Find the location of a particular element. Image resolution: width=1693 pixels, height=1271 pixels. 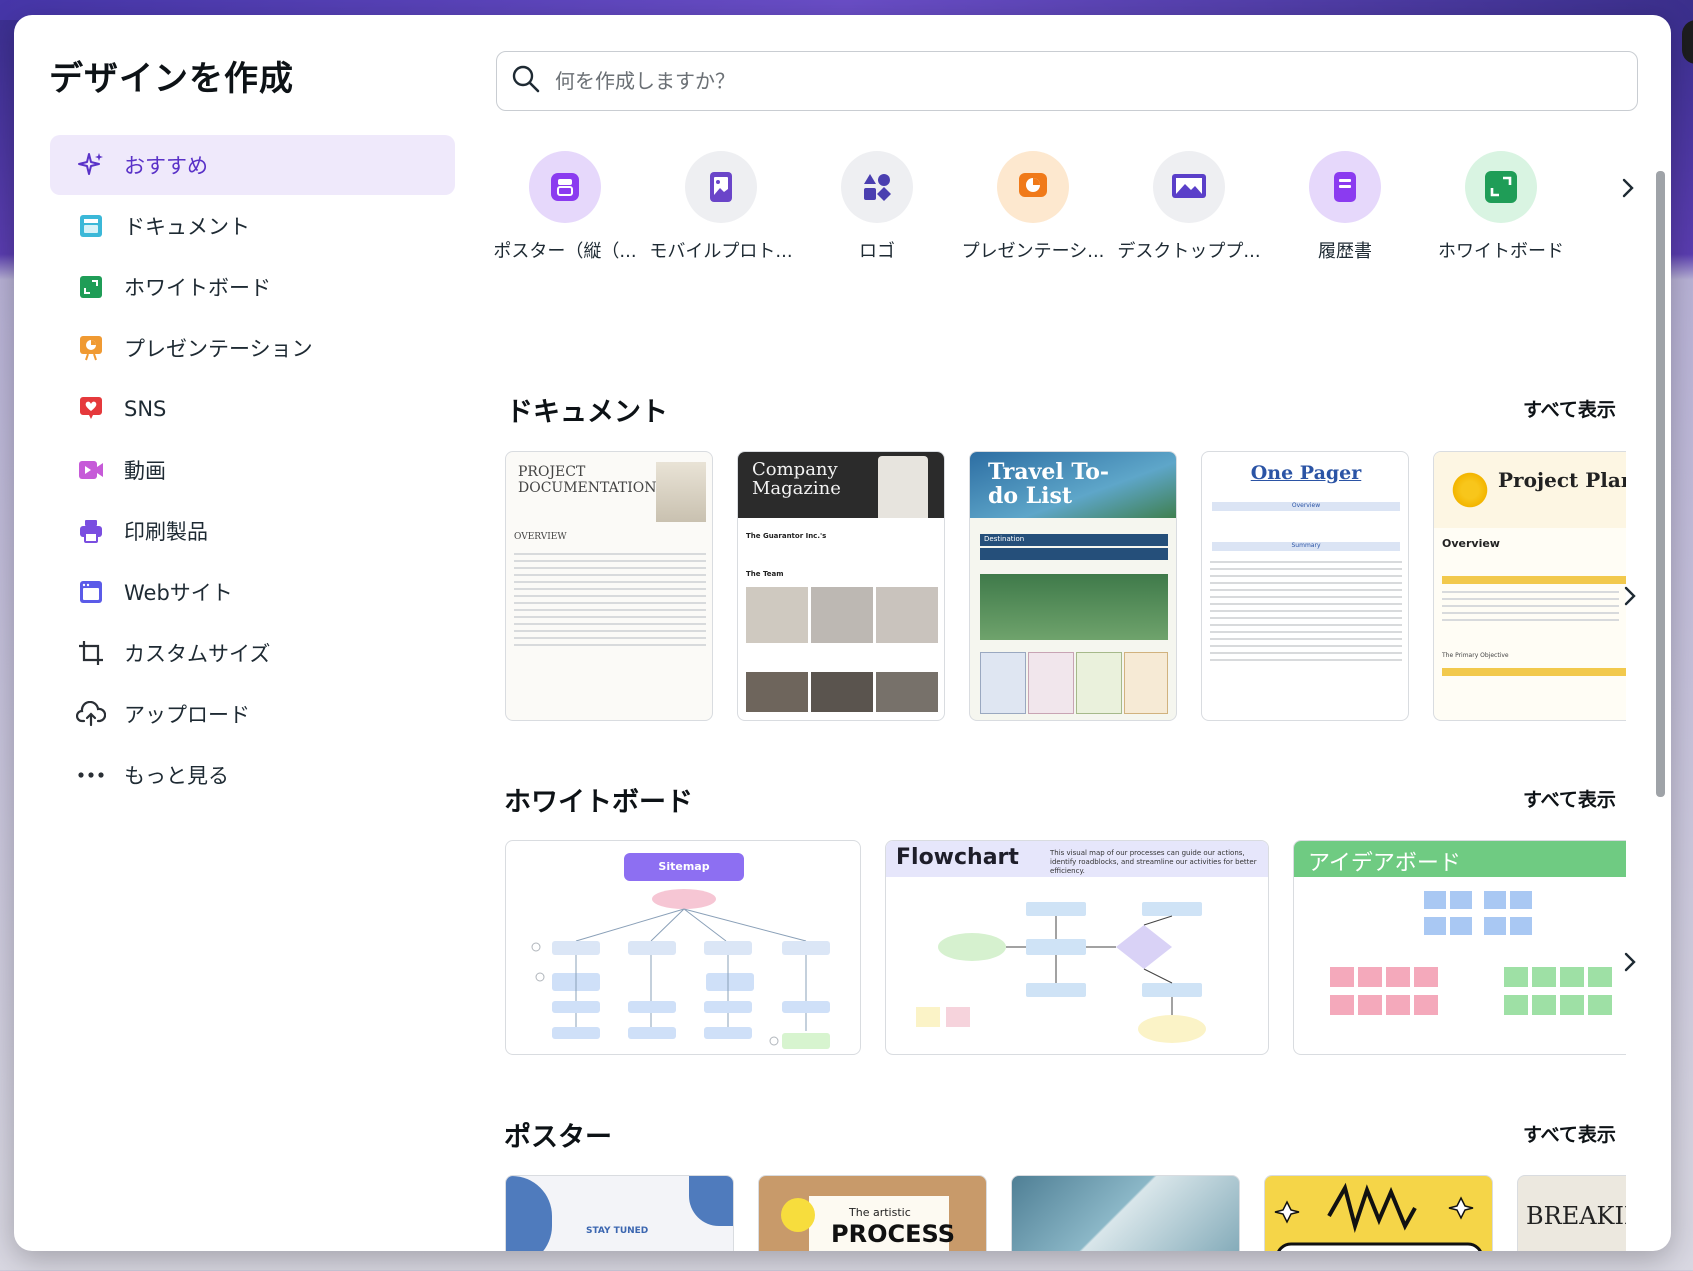

quick-item-whiteboard: ホワイトボード is located at coordinates (1501, 207).